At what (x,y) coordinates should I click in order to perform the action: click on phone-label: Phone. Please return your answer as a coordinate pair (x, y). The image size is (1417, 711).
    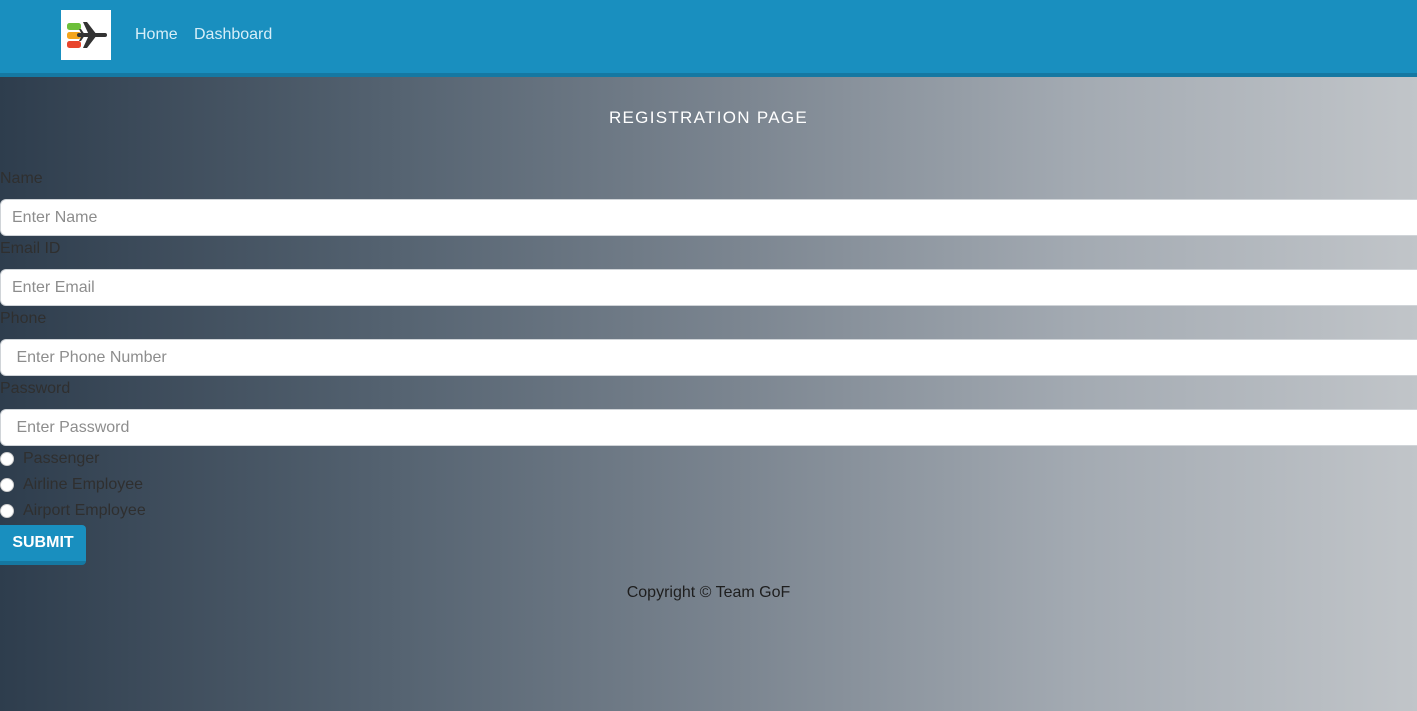
    Looking at the image, I should click on (23, 318).